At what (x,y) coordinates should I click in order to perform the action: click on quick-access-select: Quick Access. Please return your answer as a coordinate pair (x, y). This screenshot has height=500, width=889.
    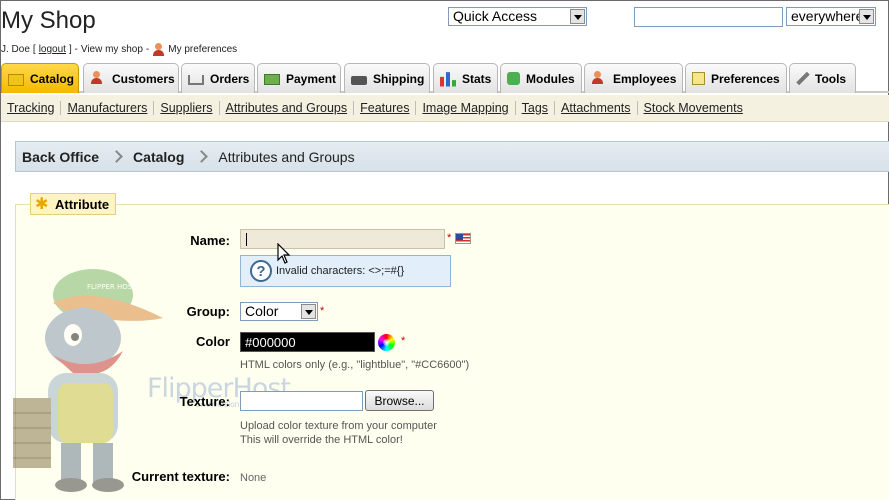
    Looking at the image, I should click on (517, 16).